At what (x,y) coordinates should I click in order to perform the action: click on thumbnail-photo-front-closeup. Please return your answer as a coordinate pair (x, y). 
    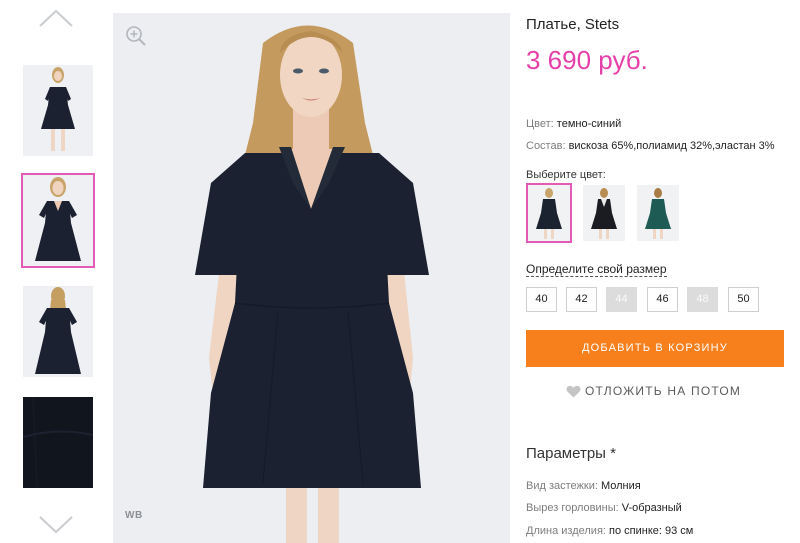
    Looking at the image, I should click on (58, 220).